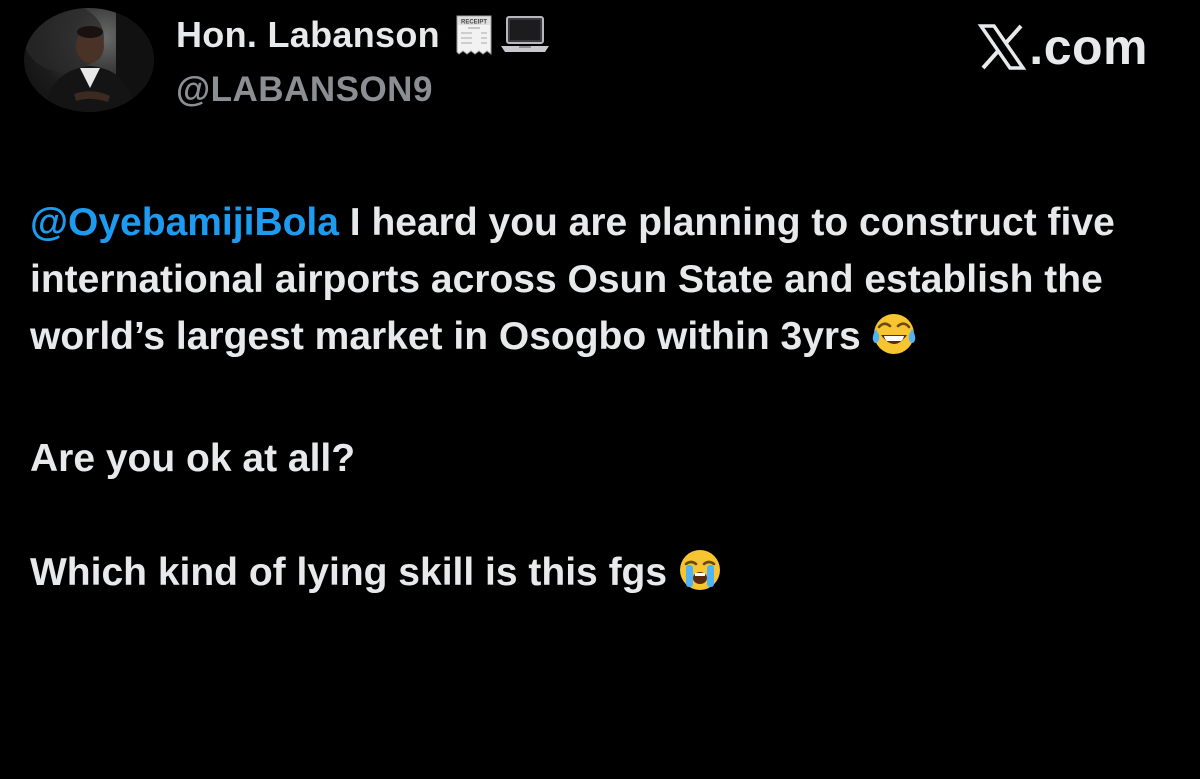 The width and height of the screenshot is (1200, 779). I want to click on mention-link: @OyebamijiBola, so click(184, 222).